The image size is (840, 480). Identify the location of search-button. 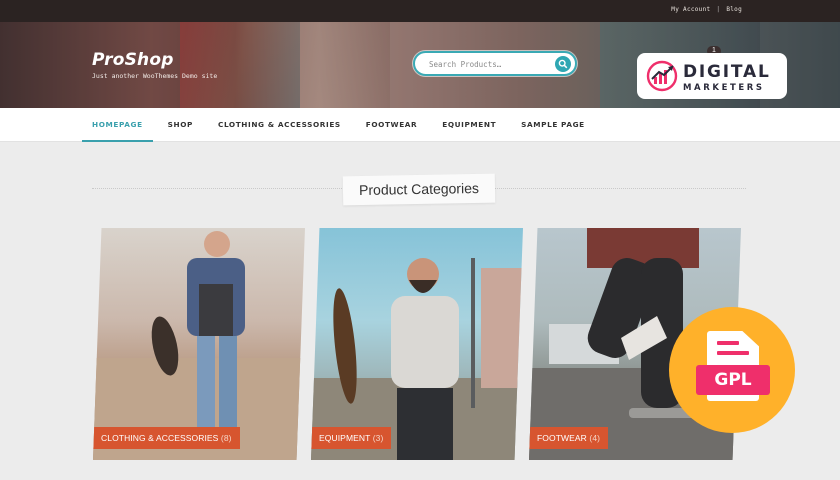
(563, 64).